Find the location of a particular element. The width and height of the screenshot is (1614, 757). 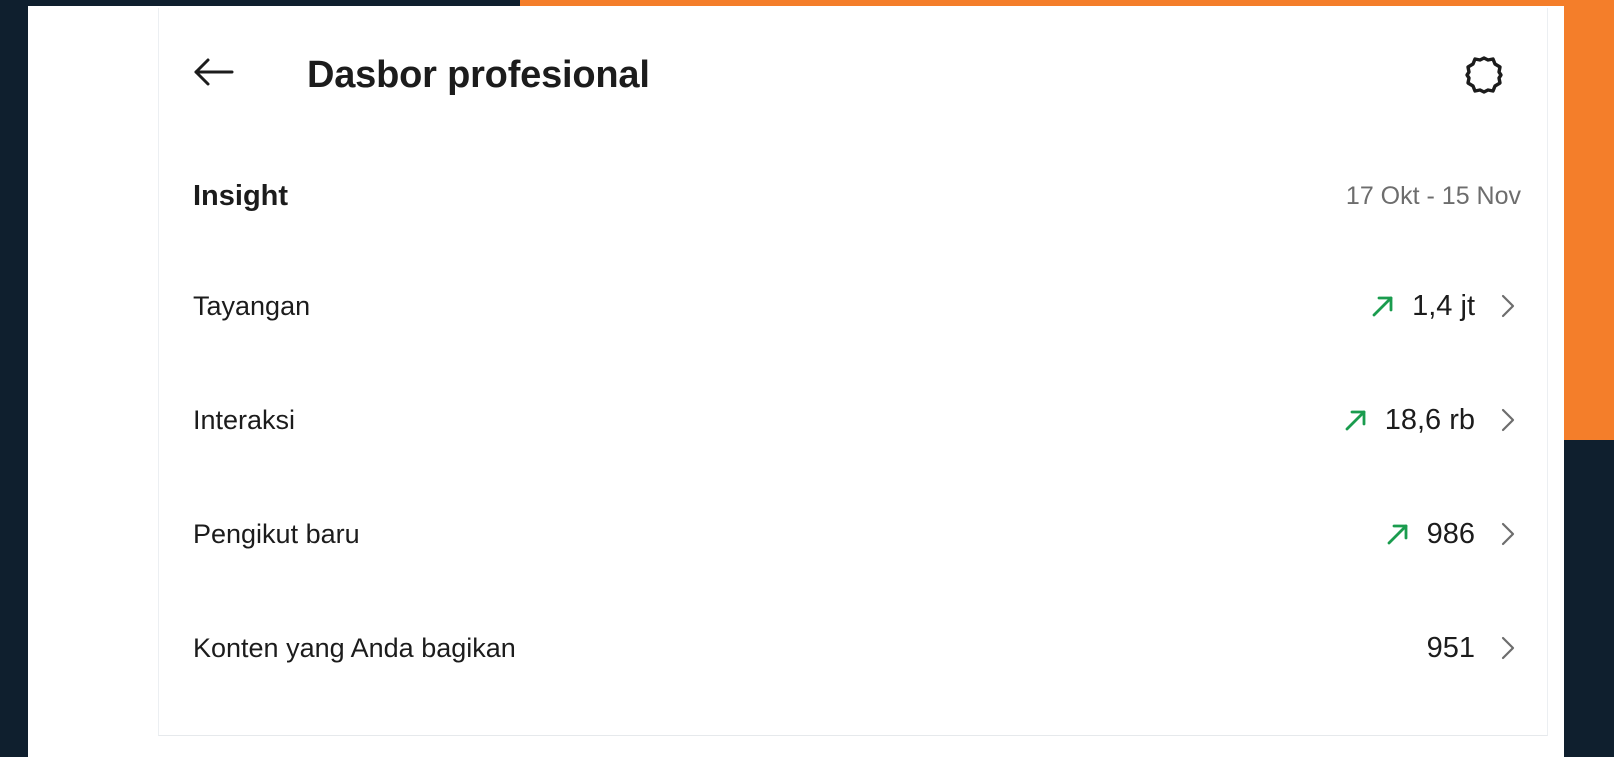

row-metric: 18,6 rb is located at coordinates (1431, 420).